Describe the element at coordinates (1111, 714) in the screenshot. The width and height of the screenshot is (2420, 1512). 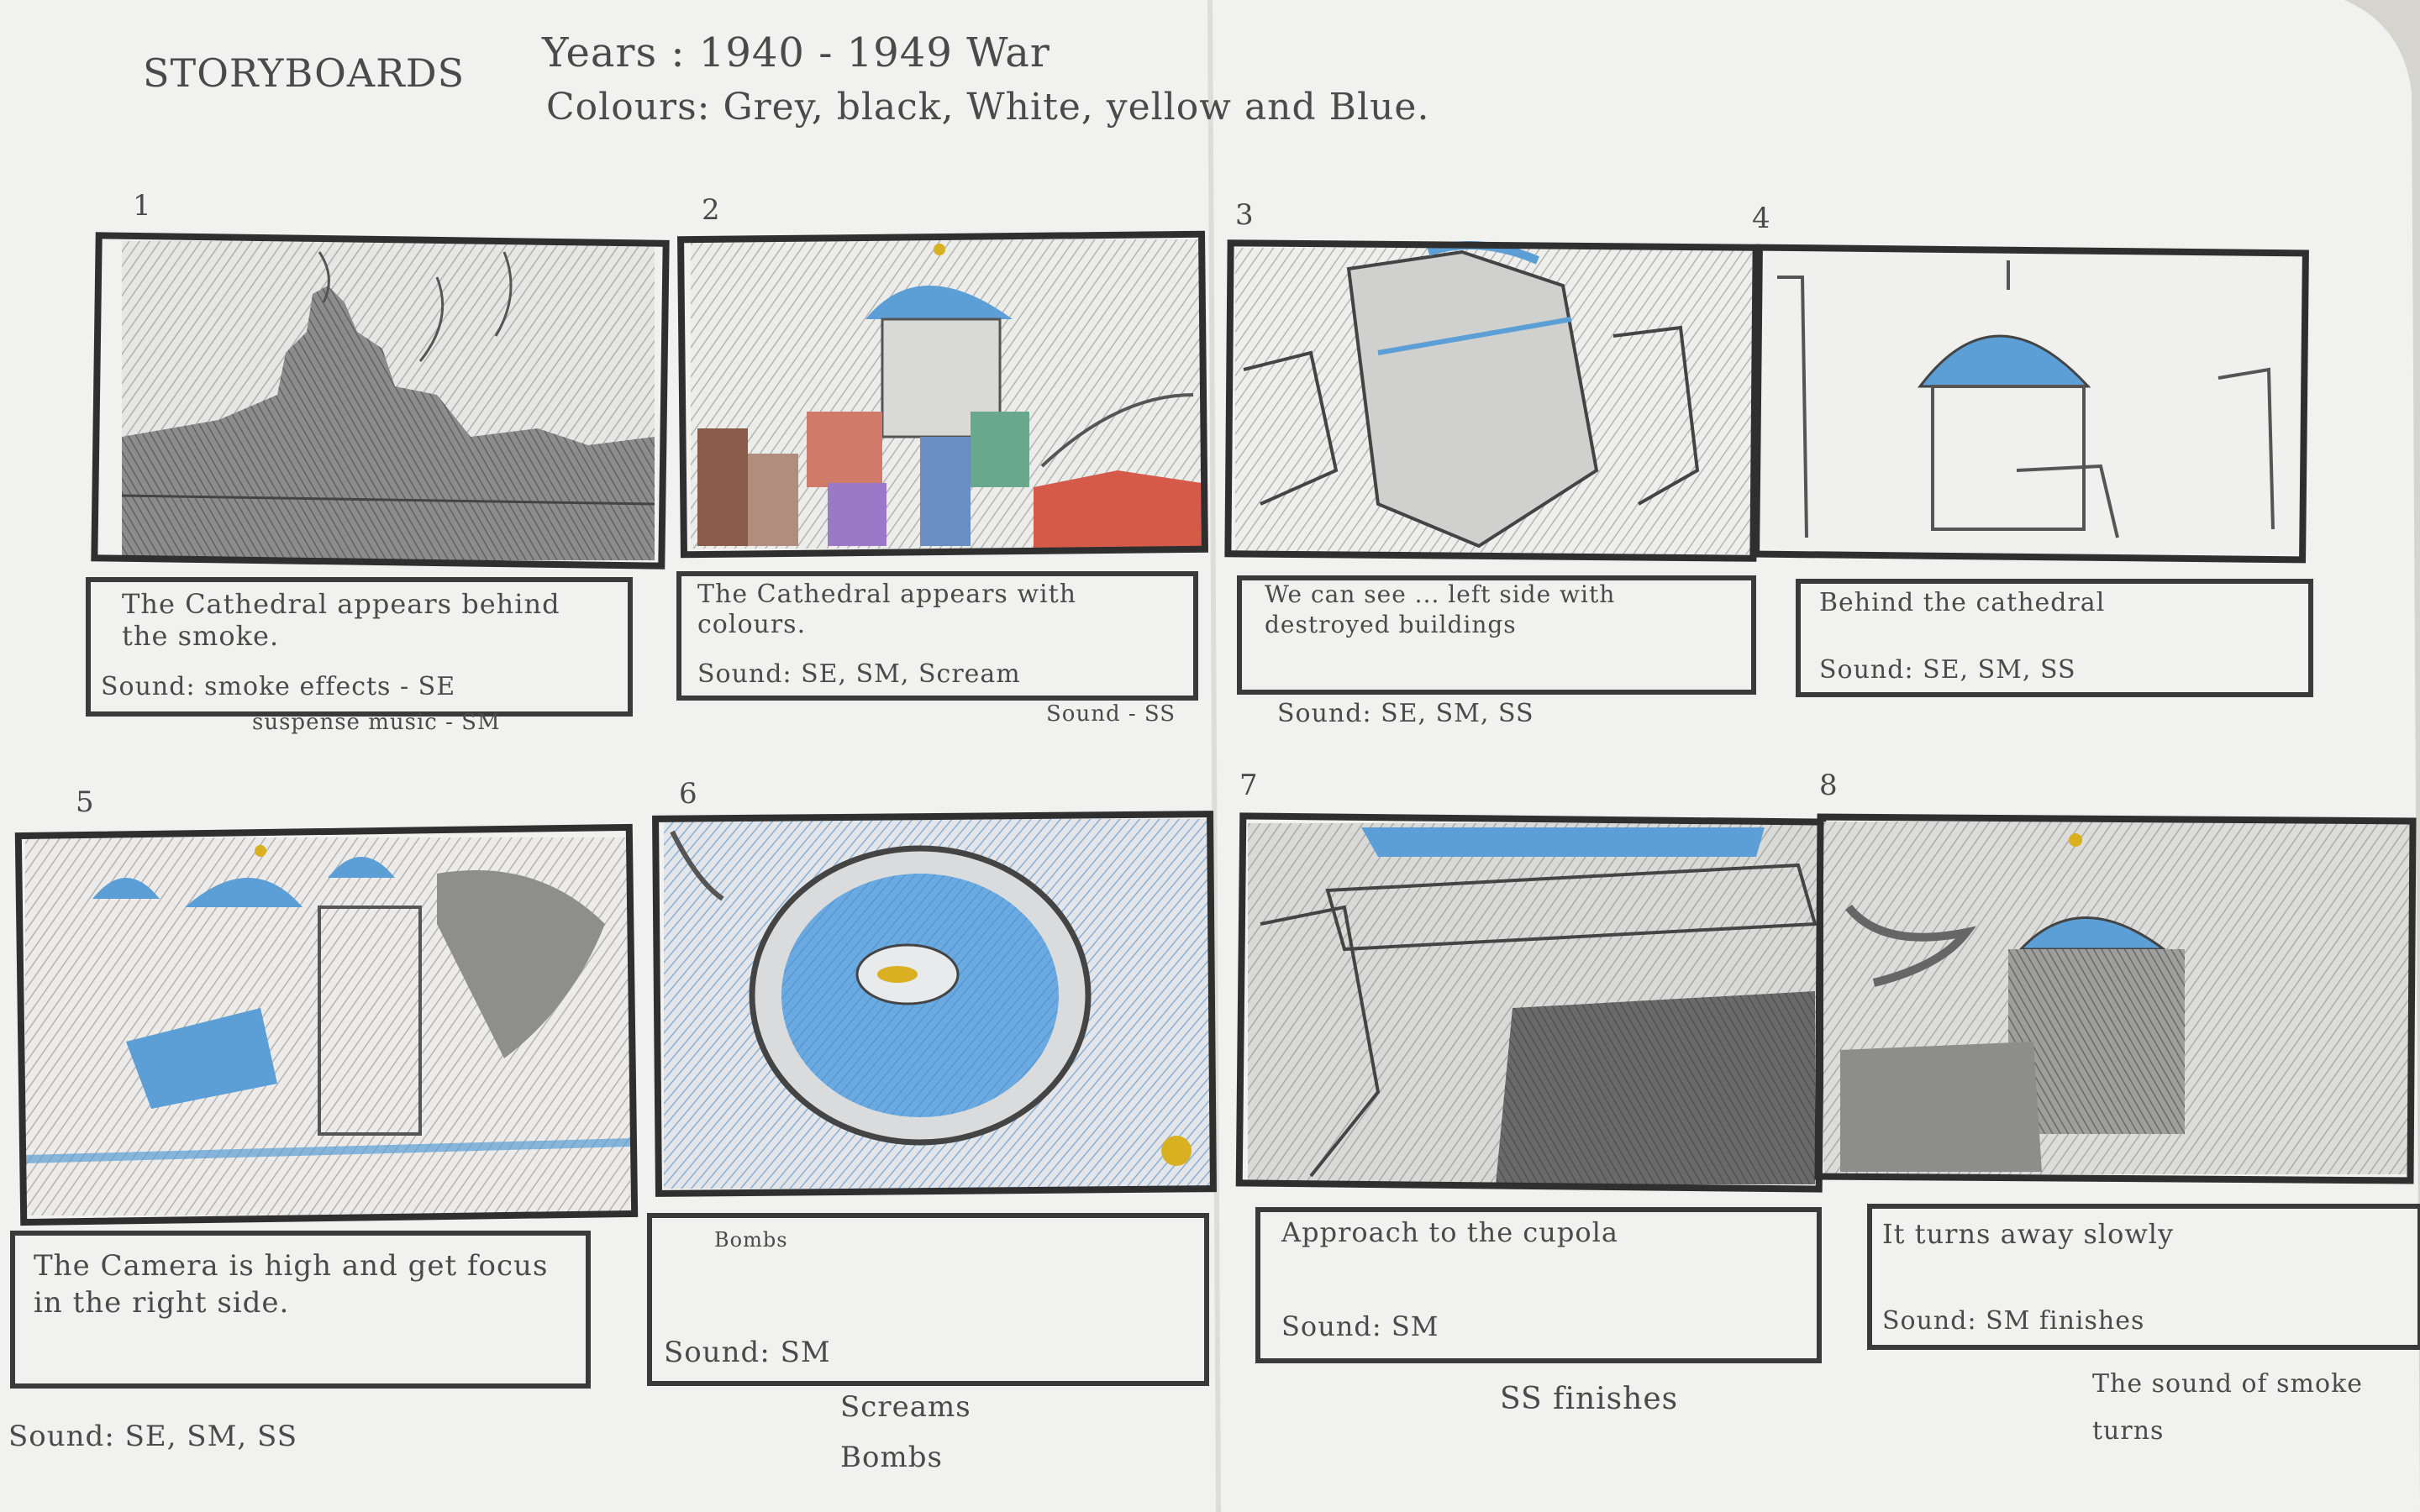
I see `panel-2-extra: Sound - SS` at that location.